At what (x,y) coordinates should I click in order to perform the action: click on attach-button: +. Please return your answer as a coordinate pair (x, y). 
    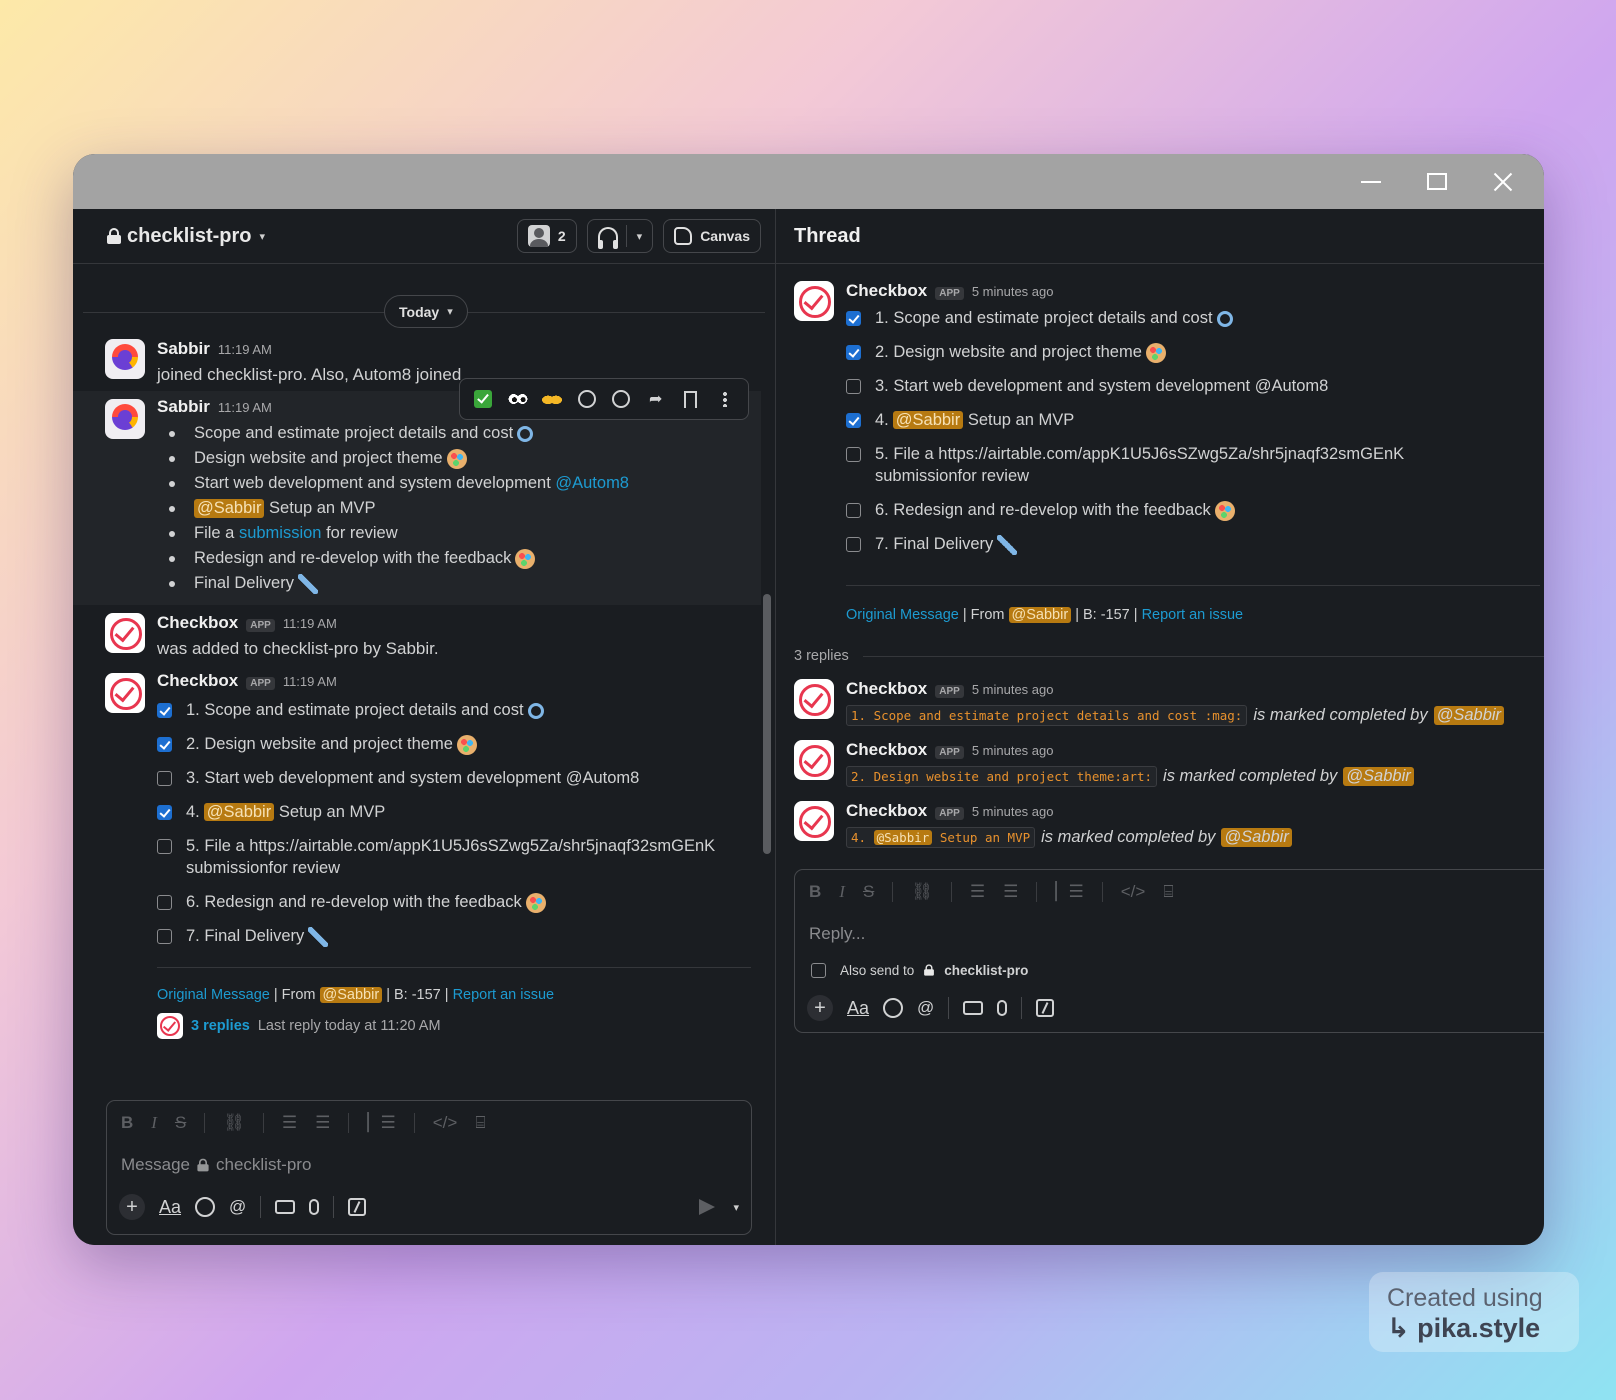
    Looking at the image, I should click on (820, 1008).